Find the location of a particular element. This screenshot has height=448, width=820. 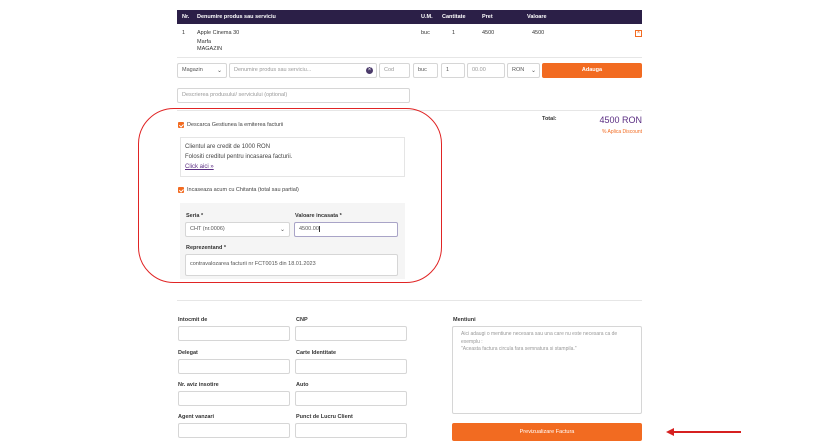

delegate-input is located at coordinates (234, 366).